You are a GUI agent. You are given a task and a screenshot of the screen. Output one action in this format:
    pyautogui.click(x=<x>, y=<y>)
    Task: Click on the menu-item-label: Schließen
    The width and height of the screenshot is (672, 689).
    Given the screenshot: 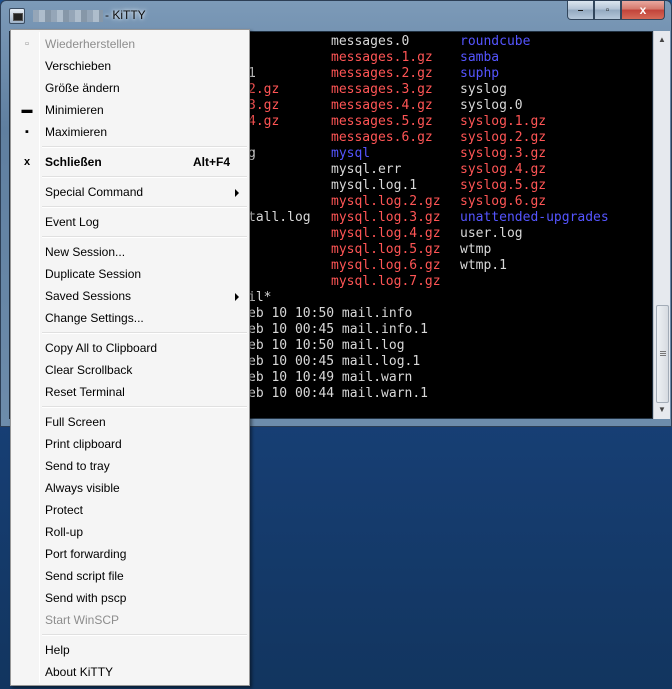 What is the action you would take?
    pyautogui.click(x=73, y=162)
    